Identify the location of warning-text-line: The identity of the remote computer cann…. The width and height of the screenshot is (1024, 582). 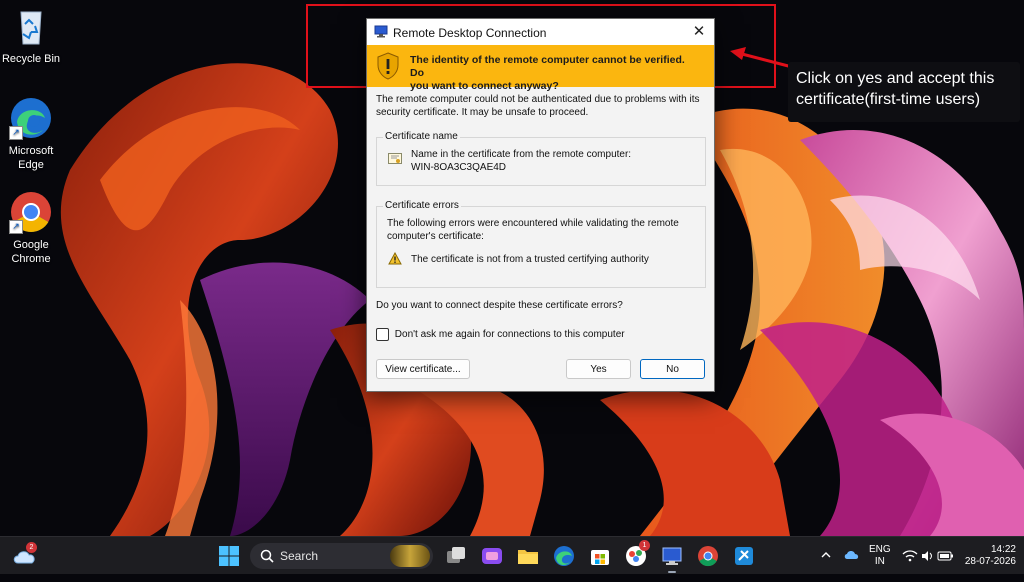
(547, 66).